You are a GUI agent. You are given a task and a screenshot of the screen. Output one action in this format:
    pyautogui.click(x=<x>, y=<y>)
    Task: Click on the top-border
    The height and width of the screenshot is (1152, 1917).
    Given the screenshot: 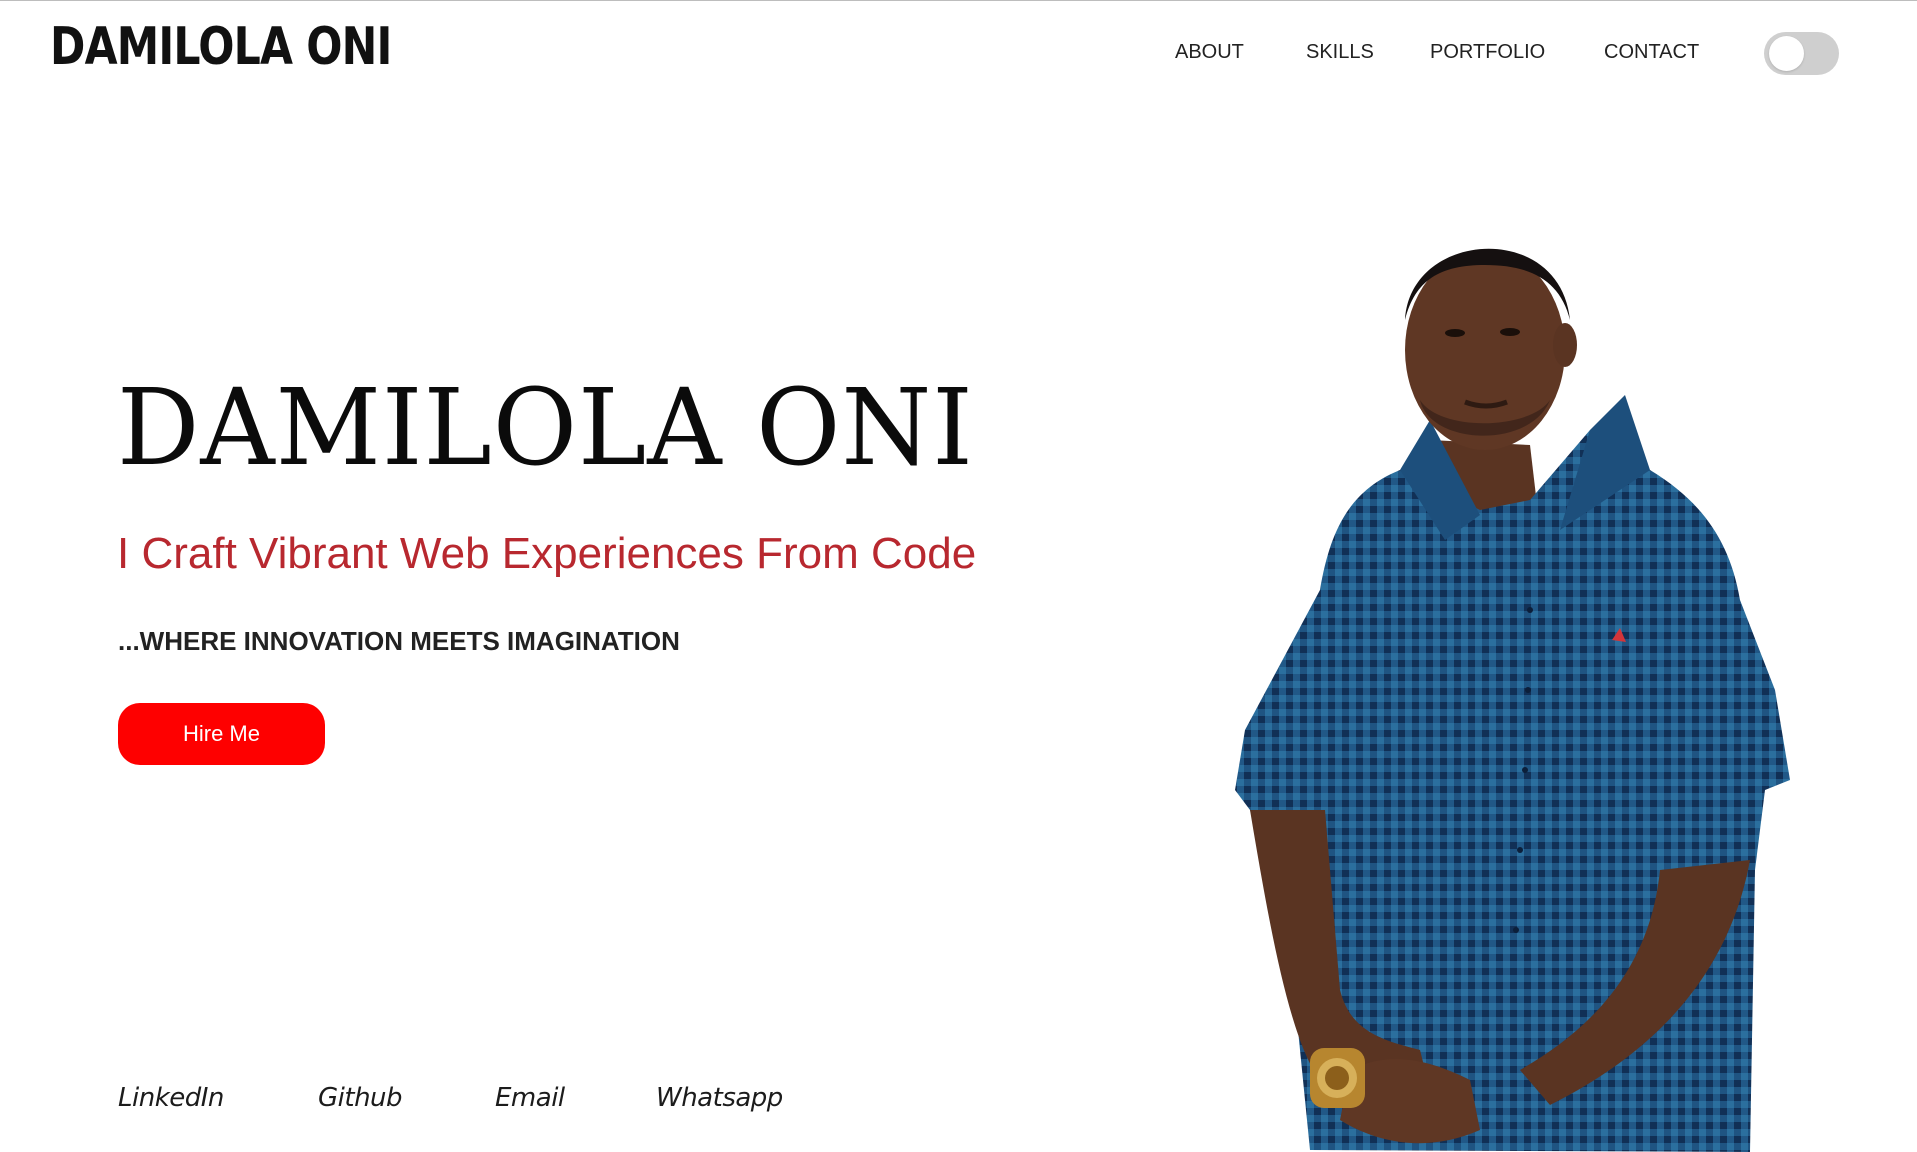 What is the action you would take?
    pyautogui.click(x=958, y=0)
    